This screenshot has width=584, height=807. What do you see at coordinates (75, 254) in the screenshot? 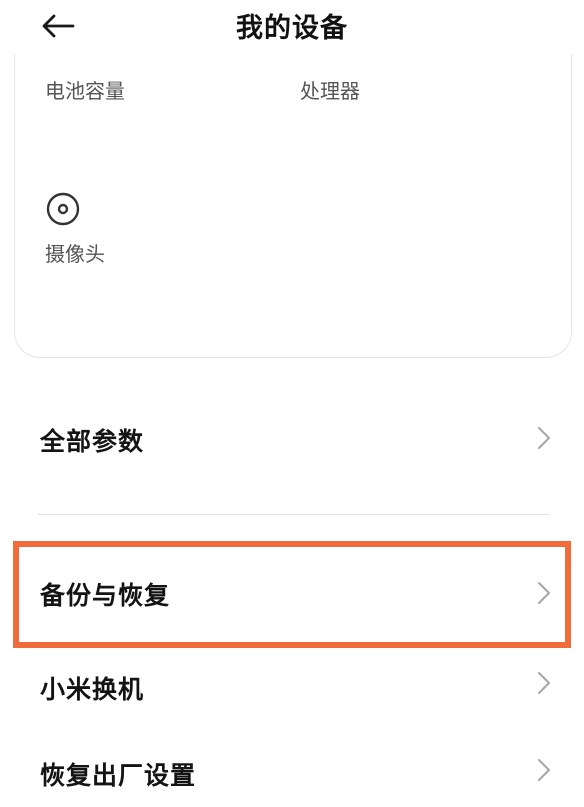
I see `camera-label: 摄像头` at bounding box center [75, 254].